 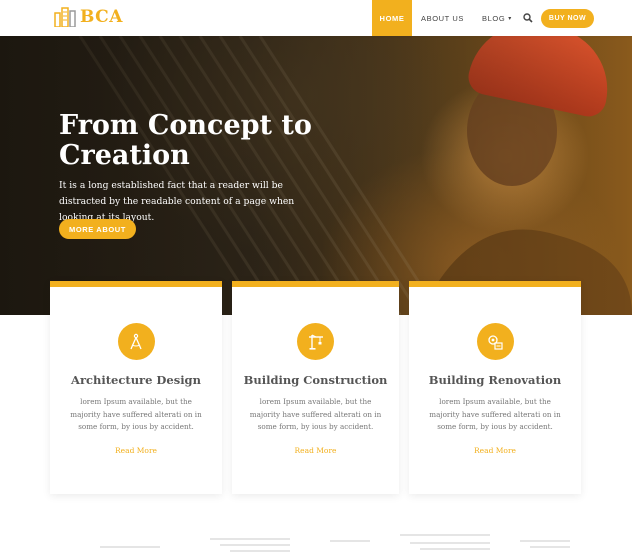 What do you see at coordinates (136, 341) in the screenshot?
I see `compass-drafting-icon` at bounding box center [136, 341].